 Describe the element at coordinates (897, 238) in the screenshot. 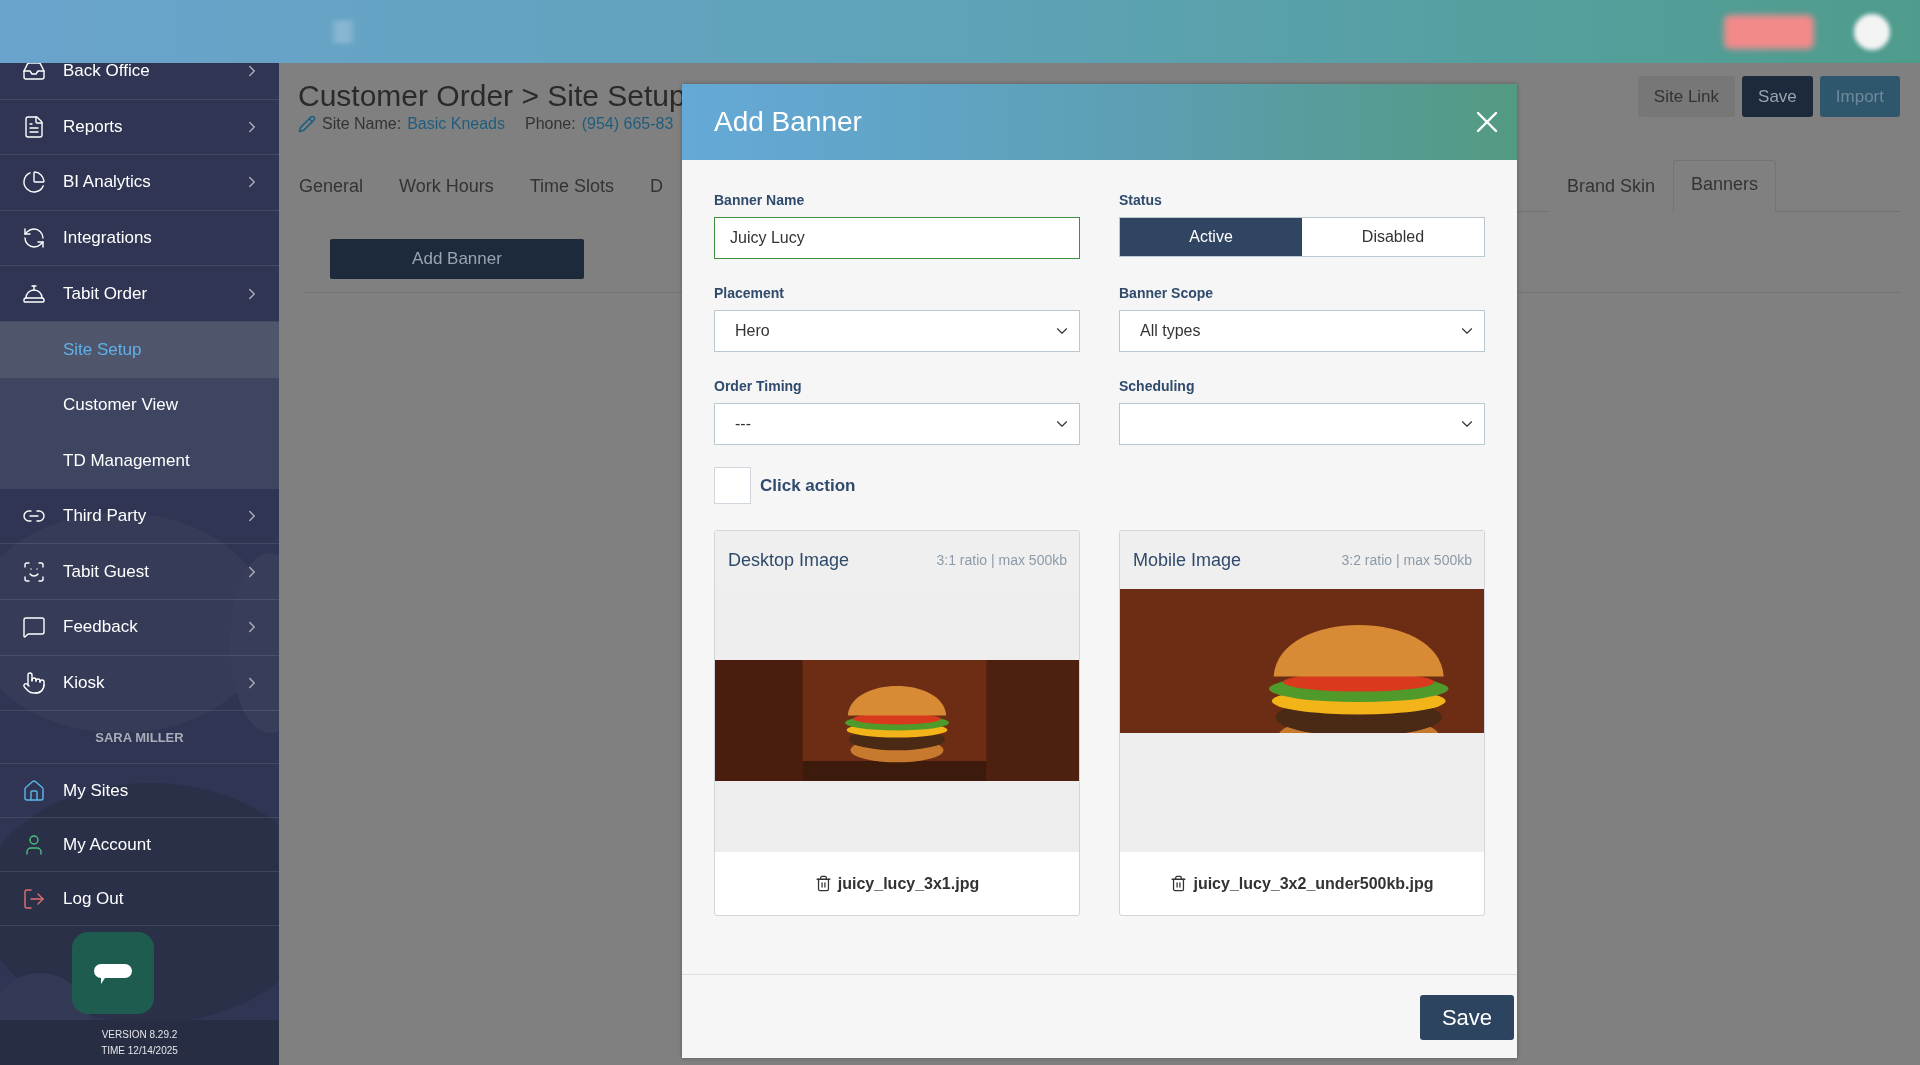

I see `input-field: Juicy Lucy` at that location.